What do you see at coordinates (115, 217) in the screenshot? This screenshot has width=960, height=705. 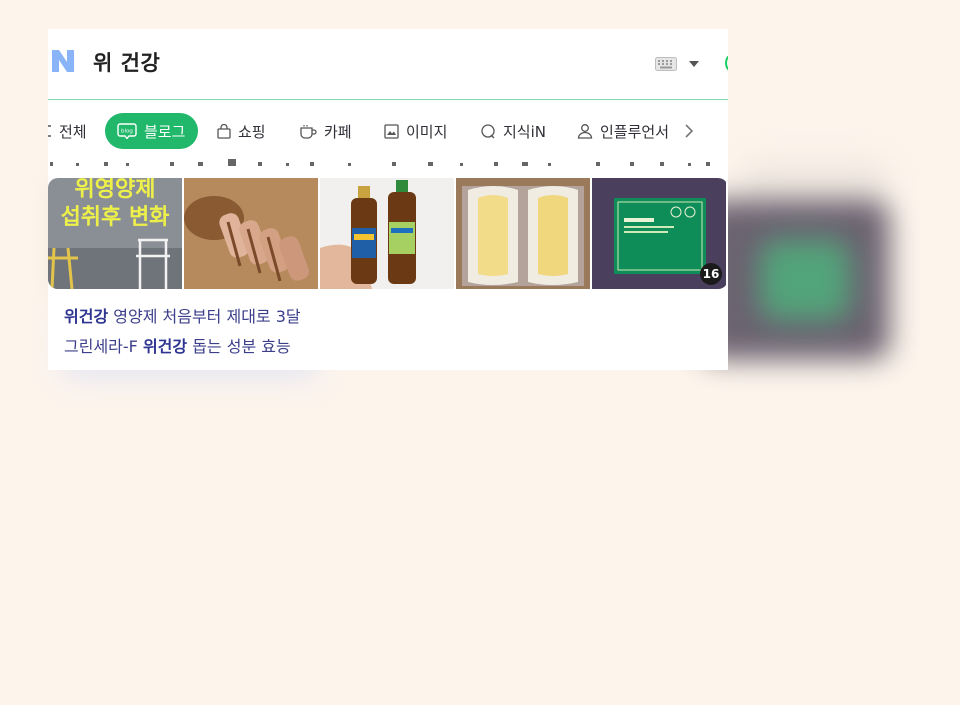 I see `thumbnail-overlay-text: 섭취후 변화` at bounding box center [115, 217].